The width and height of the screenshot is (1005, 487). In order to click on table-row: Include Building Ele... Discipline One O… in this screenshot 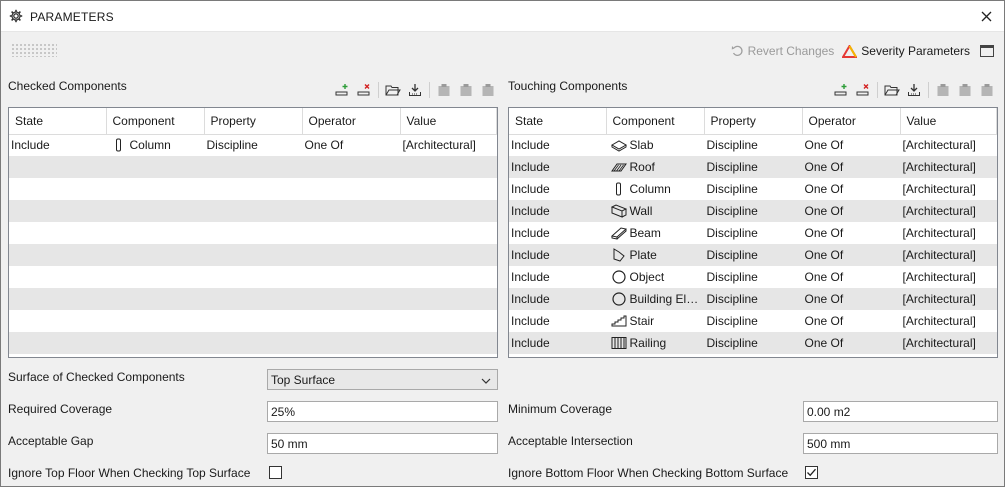, I will do `click(753, 299)`.